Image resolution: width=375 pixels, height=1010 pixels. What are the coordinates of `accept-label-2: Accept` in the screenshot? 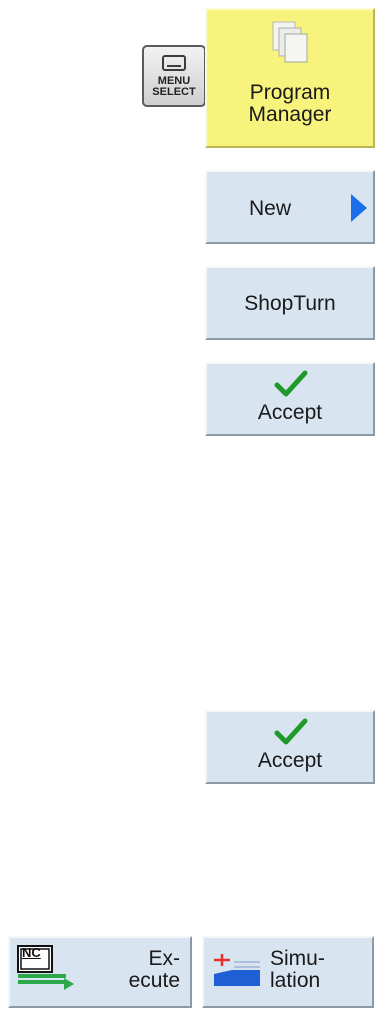 It's located at (290, 760).